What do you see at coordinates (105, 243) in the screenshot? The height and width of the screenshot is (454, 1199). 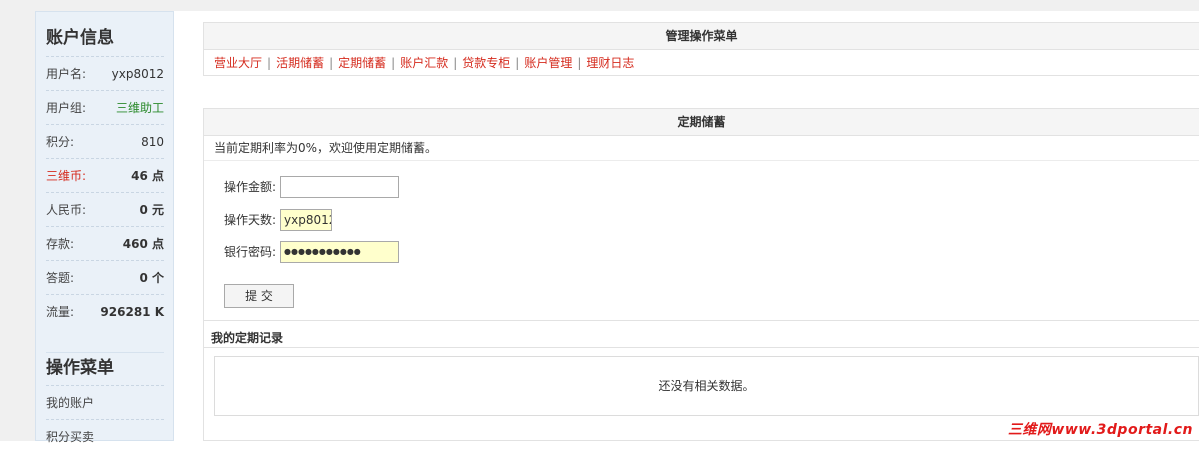 I see `sidebar-row-deposit: 存款: 460 点` at bounding box center [105, 243].